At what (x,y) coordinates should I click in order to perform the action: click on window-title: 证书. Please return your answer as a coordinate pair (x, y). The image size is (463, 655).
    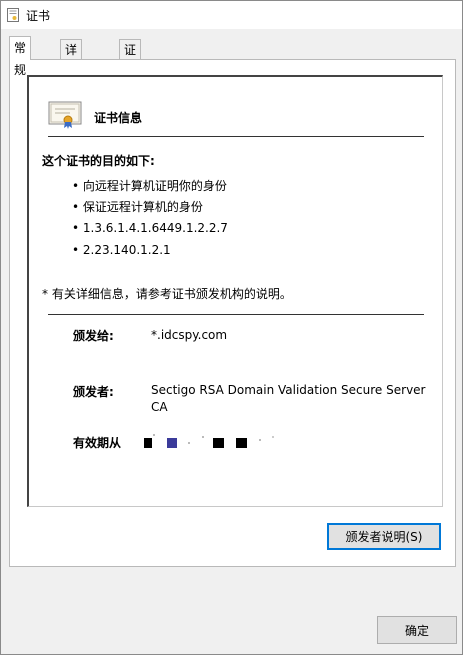
    Looking at the image, I should click on (38, 16).